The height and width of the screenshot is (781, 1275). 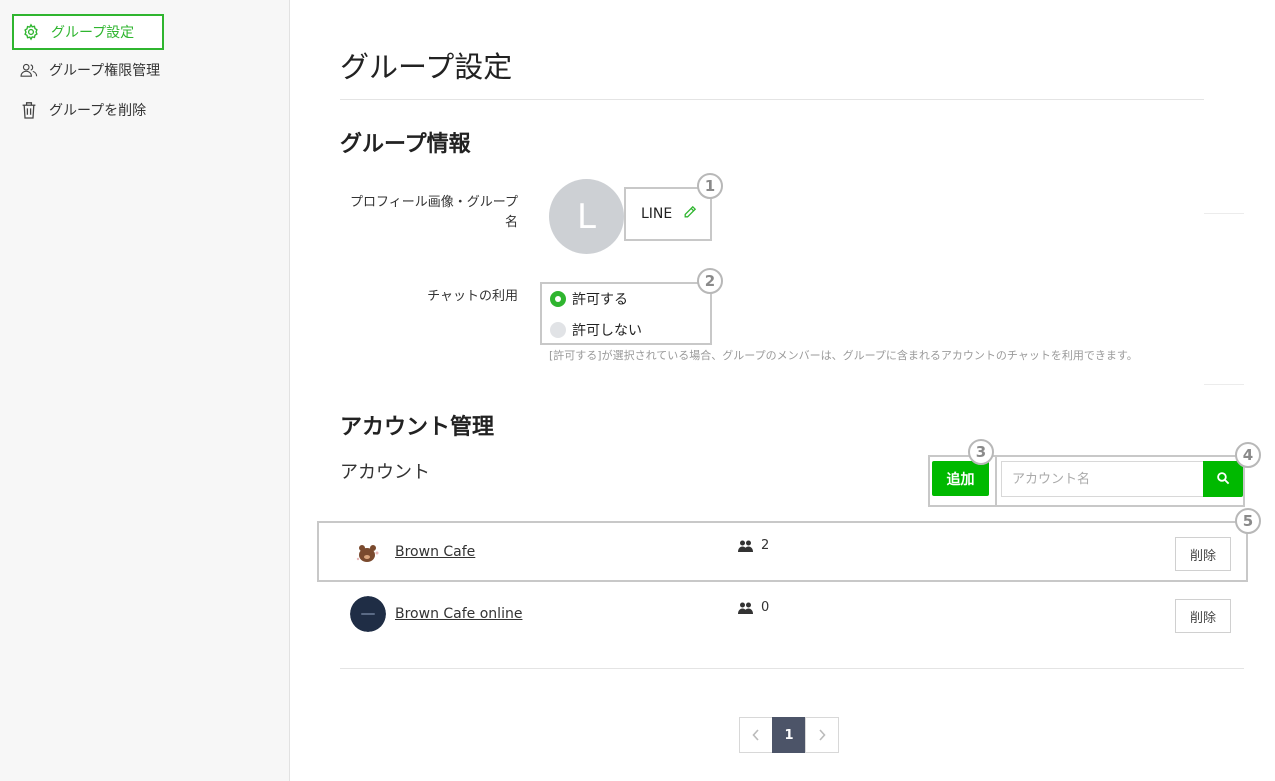 I want to click on chevron-left-icon, so click(x=755, y=735).